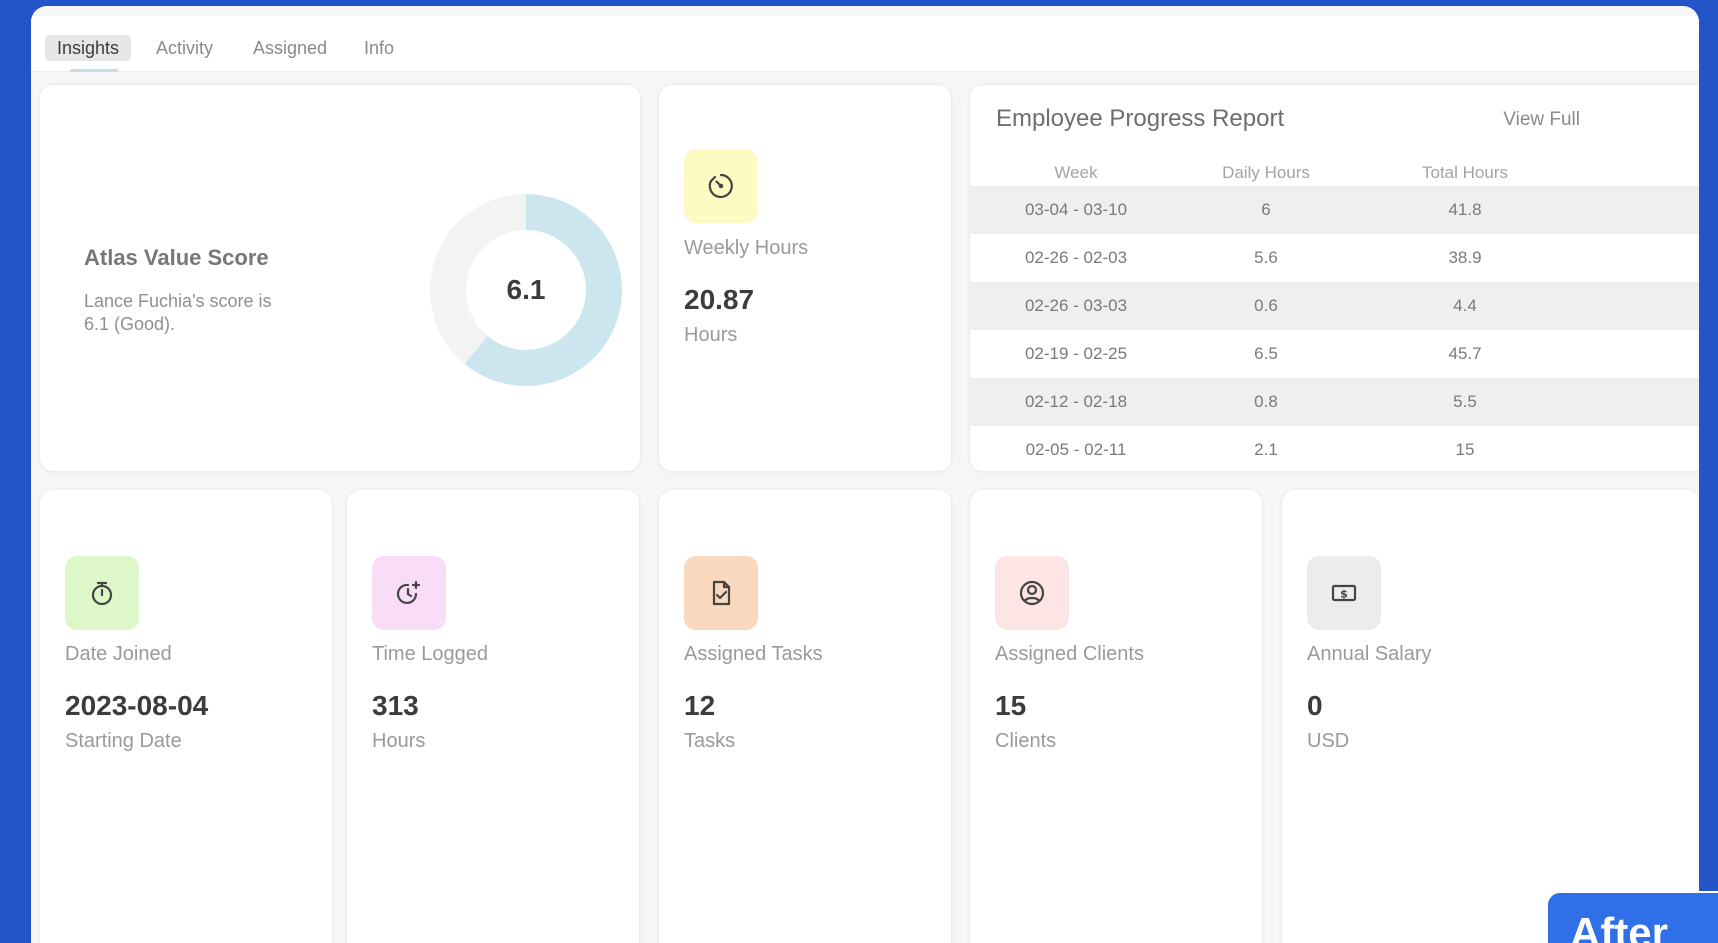 The width and height of the screenshot is (1718, 943). I want to click on tab-assigned: Assigned, so click(290, 48).